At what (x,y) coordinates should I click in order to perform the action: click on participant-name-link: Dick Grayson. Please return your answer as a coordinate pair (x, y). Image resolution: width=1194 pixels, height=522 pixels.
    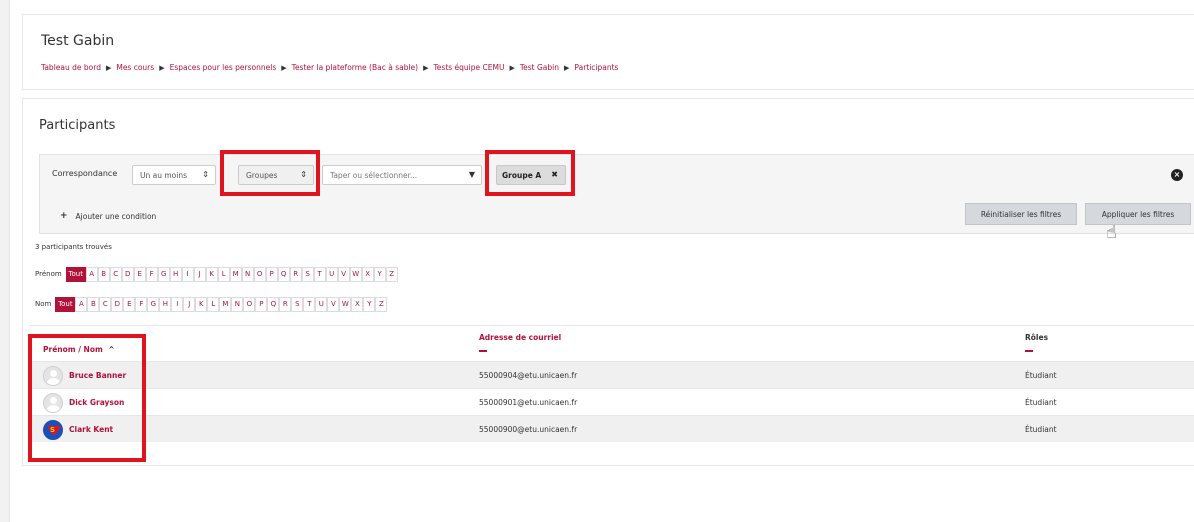
    Looking at the image, I should click on (96, 402).